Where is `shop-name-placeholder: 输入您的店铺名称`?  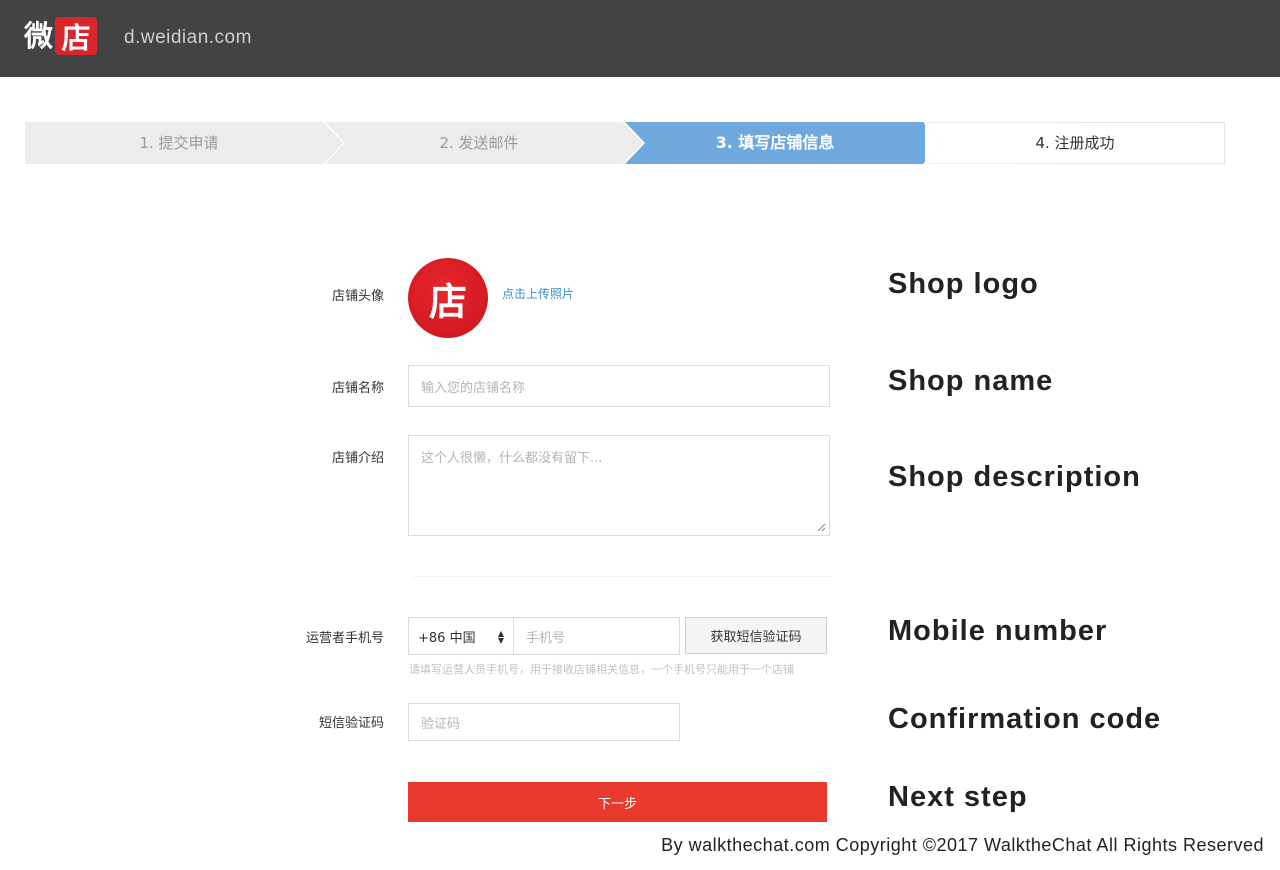 shop-name-placeholder: 输入您的店铺名称 is located at coordinates (473, 388).